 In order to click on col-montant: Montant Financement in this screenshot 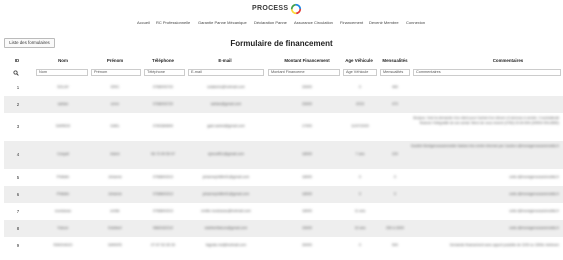, I will do `click(307, 60)`.